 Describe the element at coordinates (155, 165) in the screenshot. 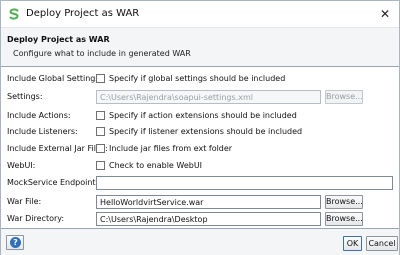

I see `webui-checkbox-text: Check to enable WebUI` at that location.